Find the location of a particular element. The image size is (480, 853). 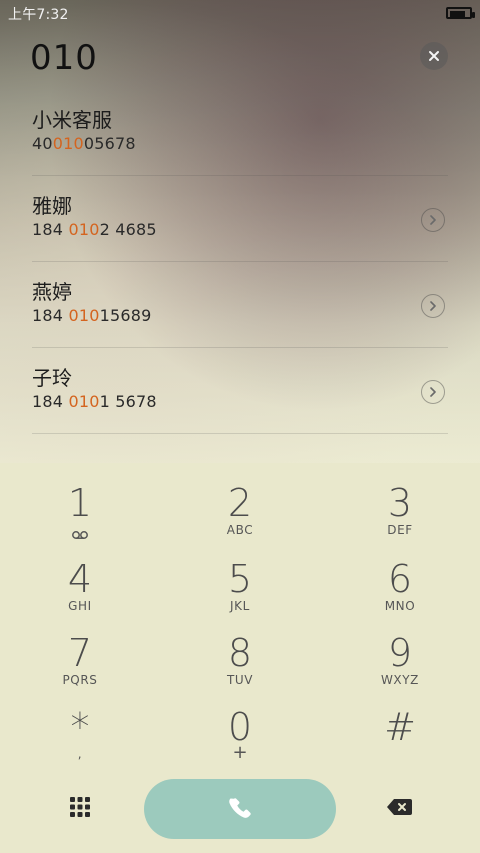

key-plus: + is located at coordinates (240, 752).